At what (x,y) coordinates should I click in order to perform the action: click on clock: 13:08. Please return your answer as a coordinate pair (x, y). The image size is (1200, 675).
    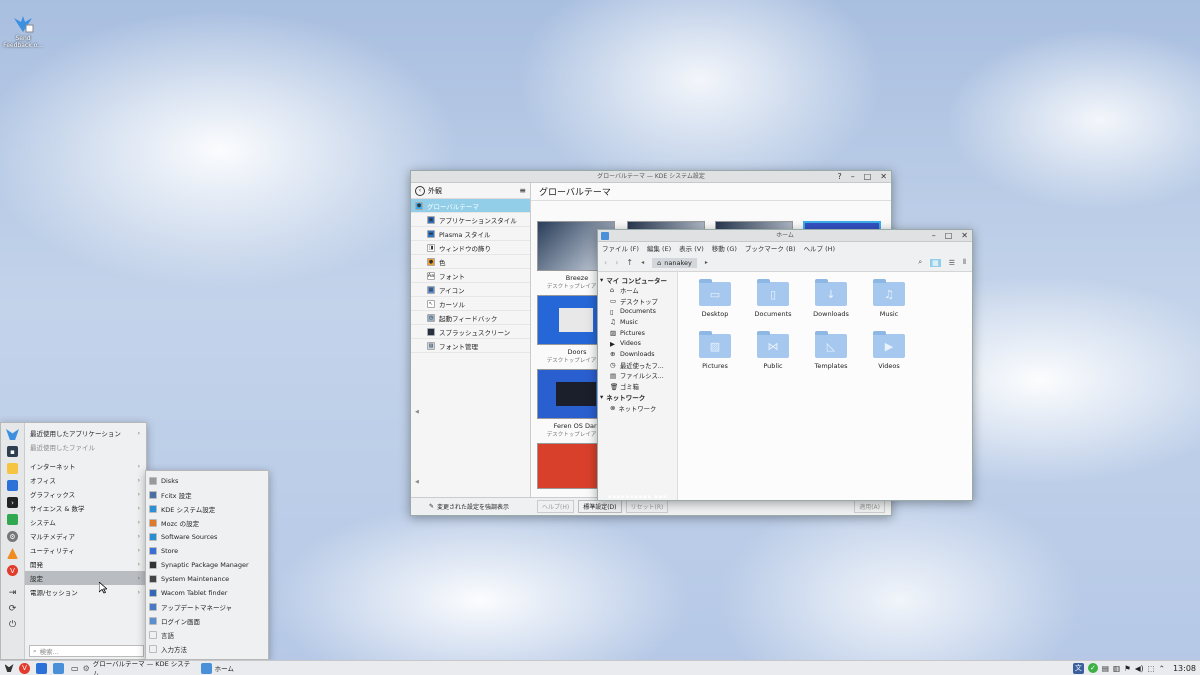
    Looking at the image, I should click on (1184, 668).